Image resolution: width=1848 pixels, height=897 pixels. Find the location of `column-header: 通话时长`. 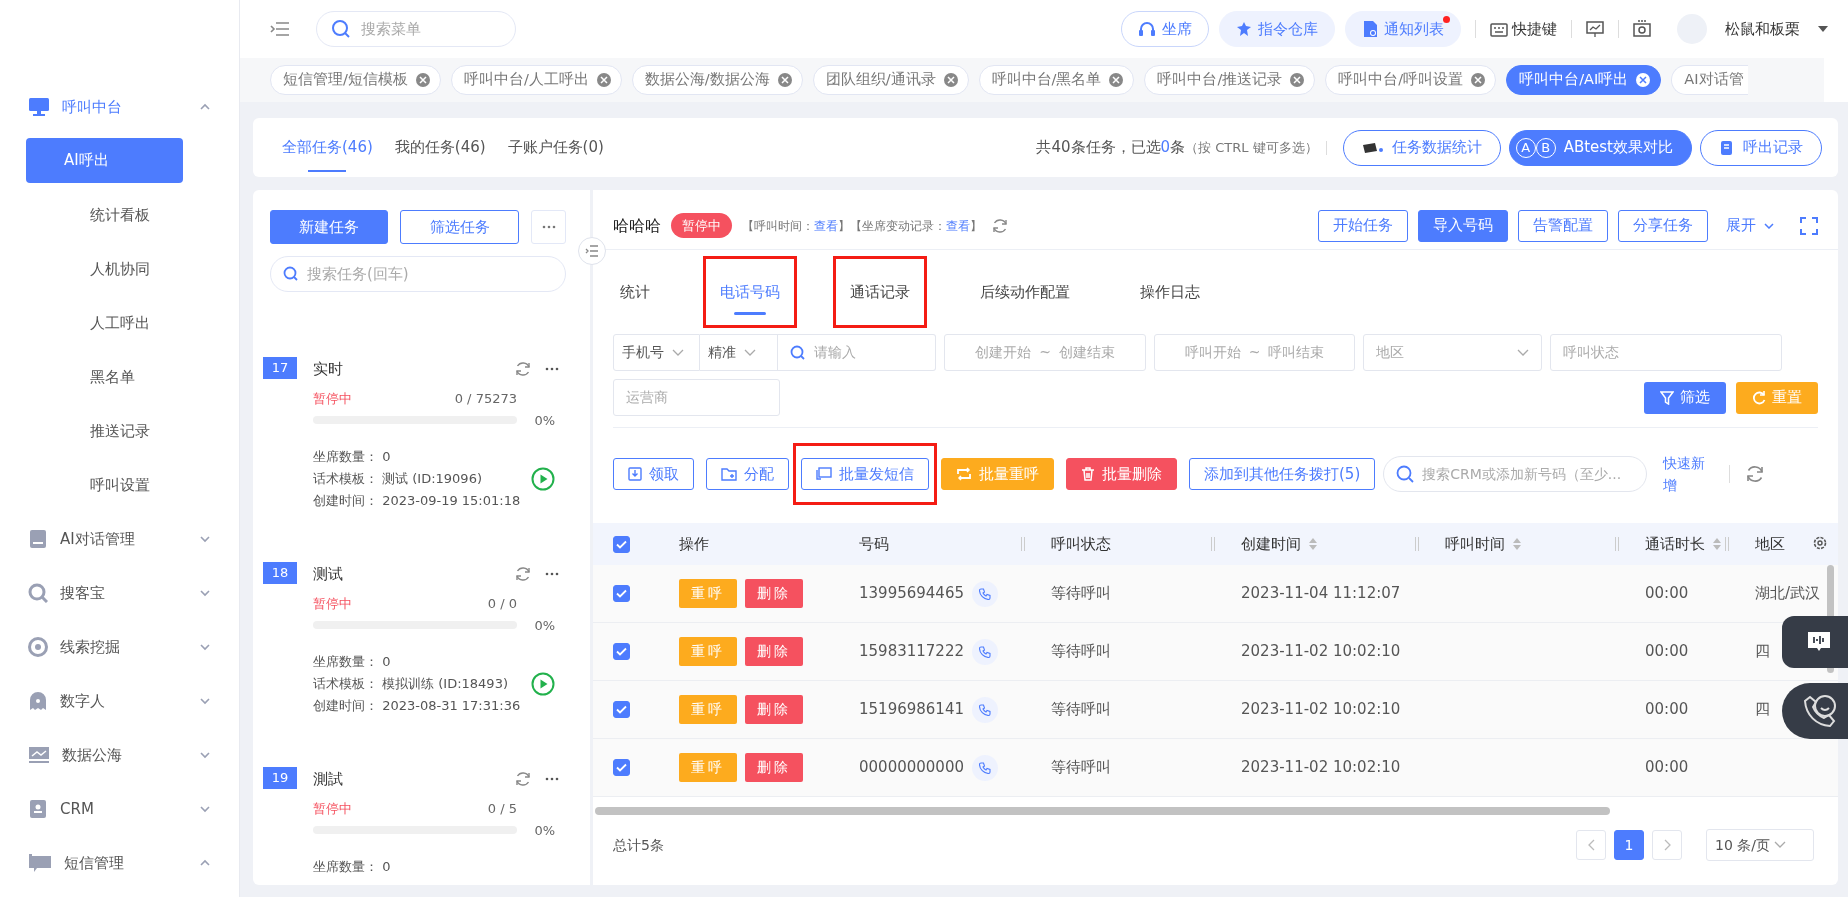

column-header: 通话时长 is located at coordinates (1675, 544).